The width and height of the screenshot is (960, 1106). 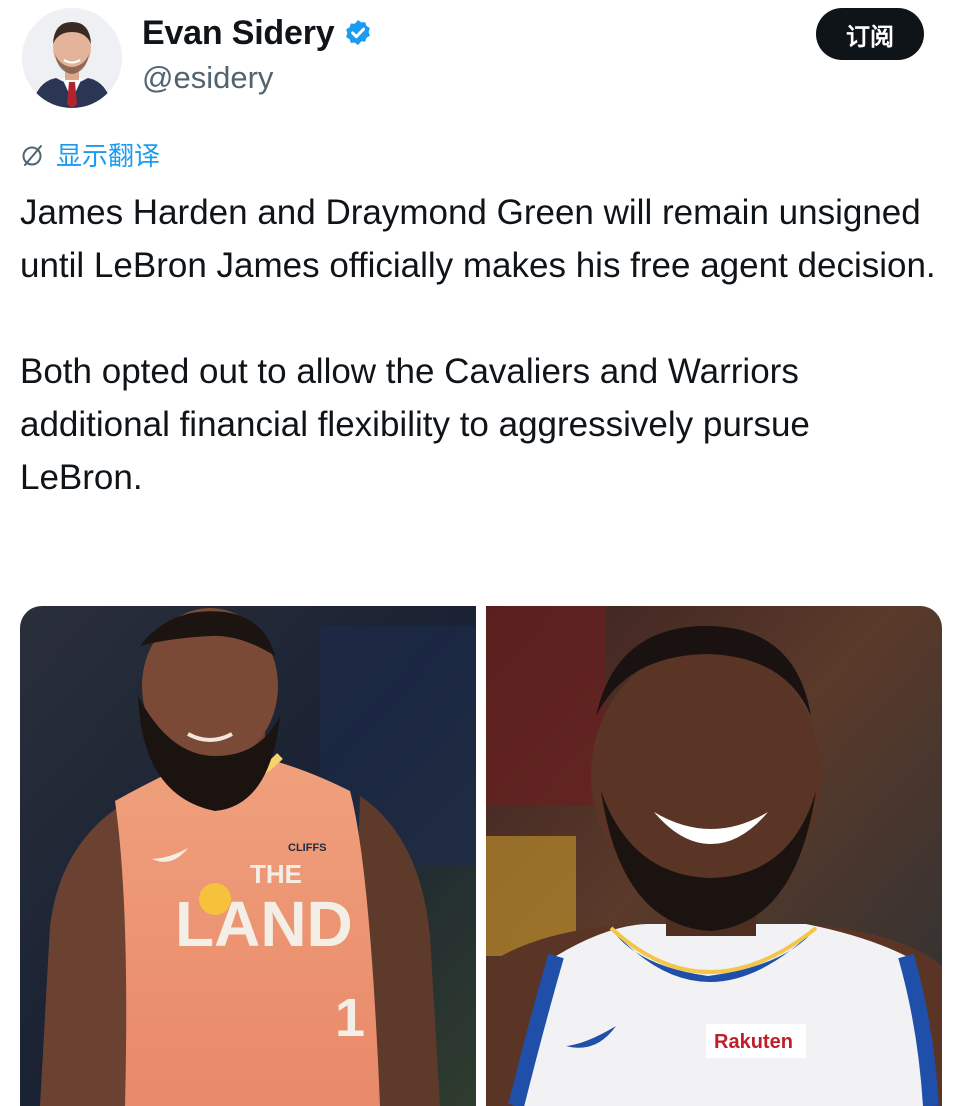 I want to click on jersey-number: 1, so click(x=350, y=1018).